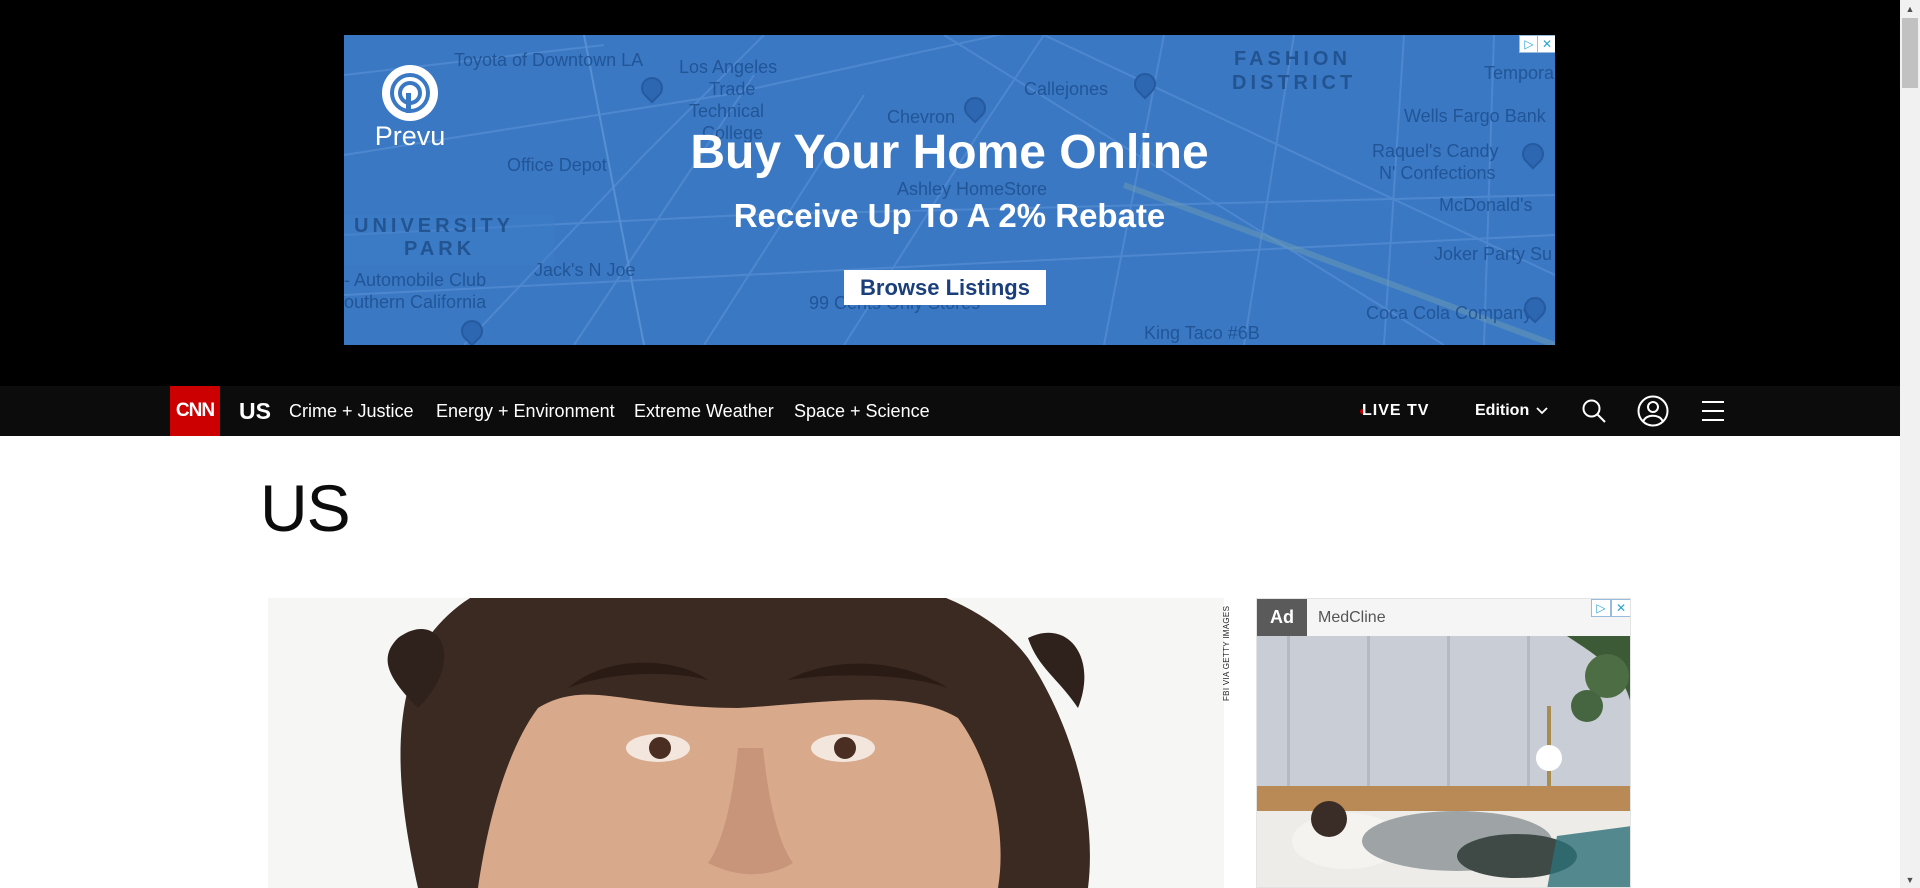 The width and height of the screenshot is (1920, 888). I want to click on nav-link-crime-justice: Crime + Justice, so click(351, 411).